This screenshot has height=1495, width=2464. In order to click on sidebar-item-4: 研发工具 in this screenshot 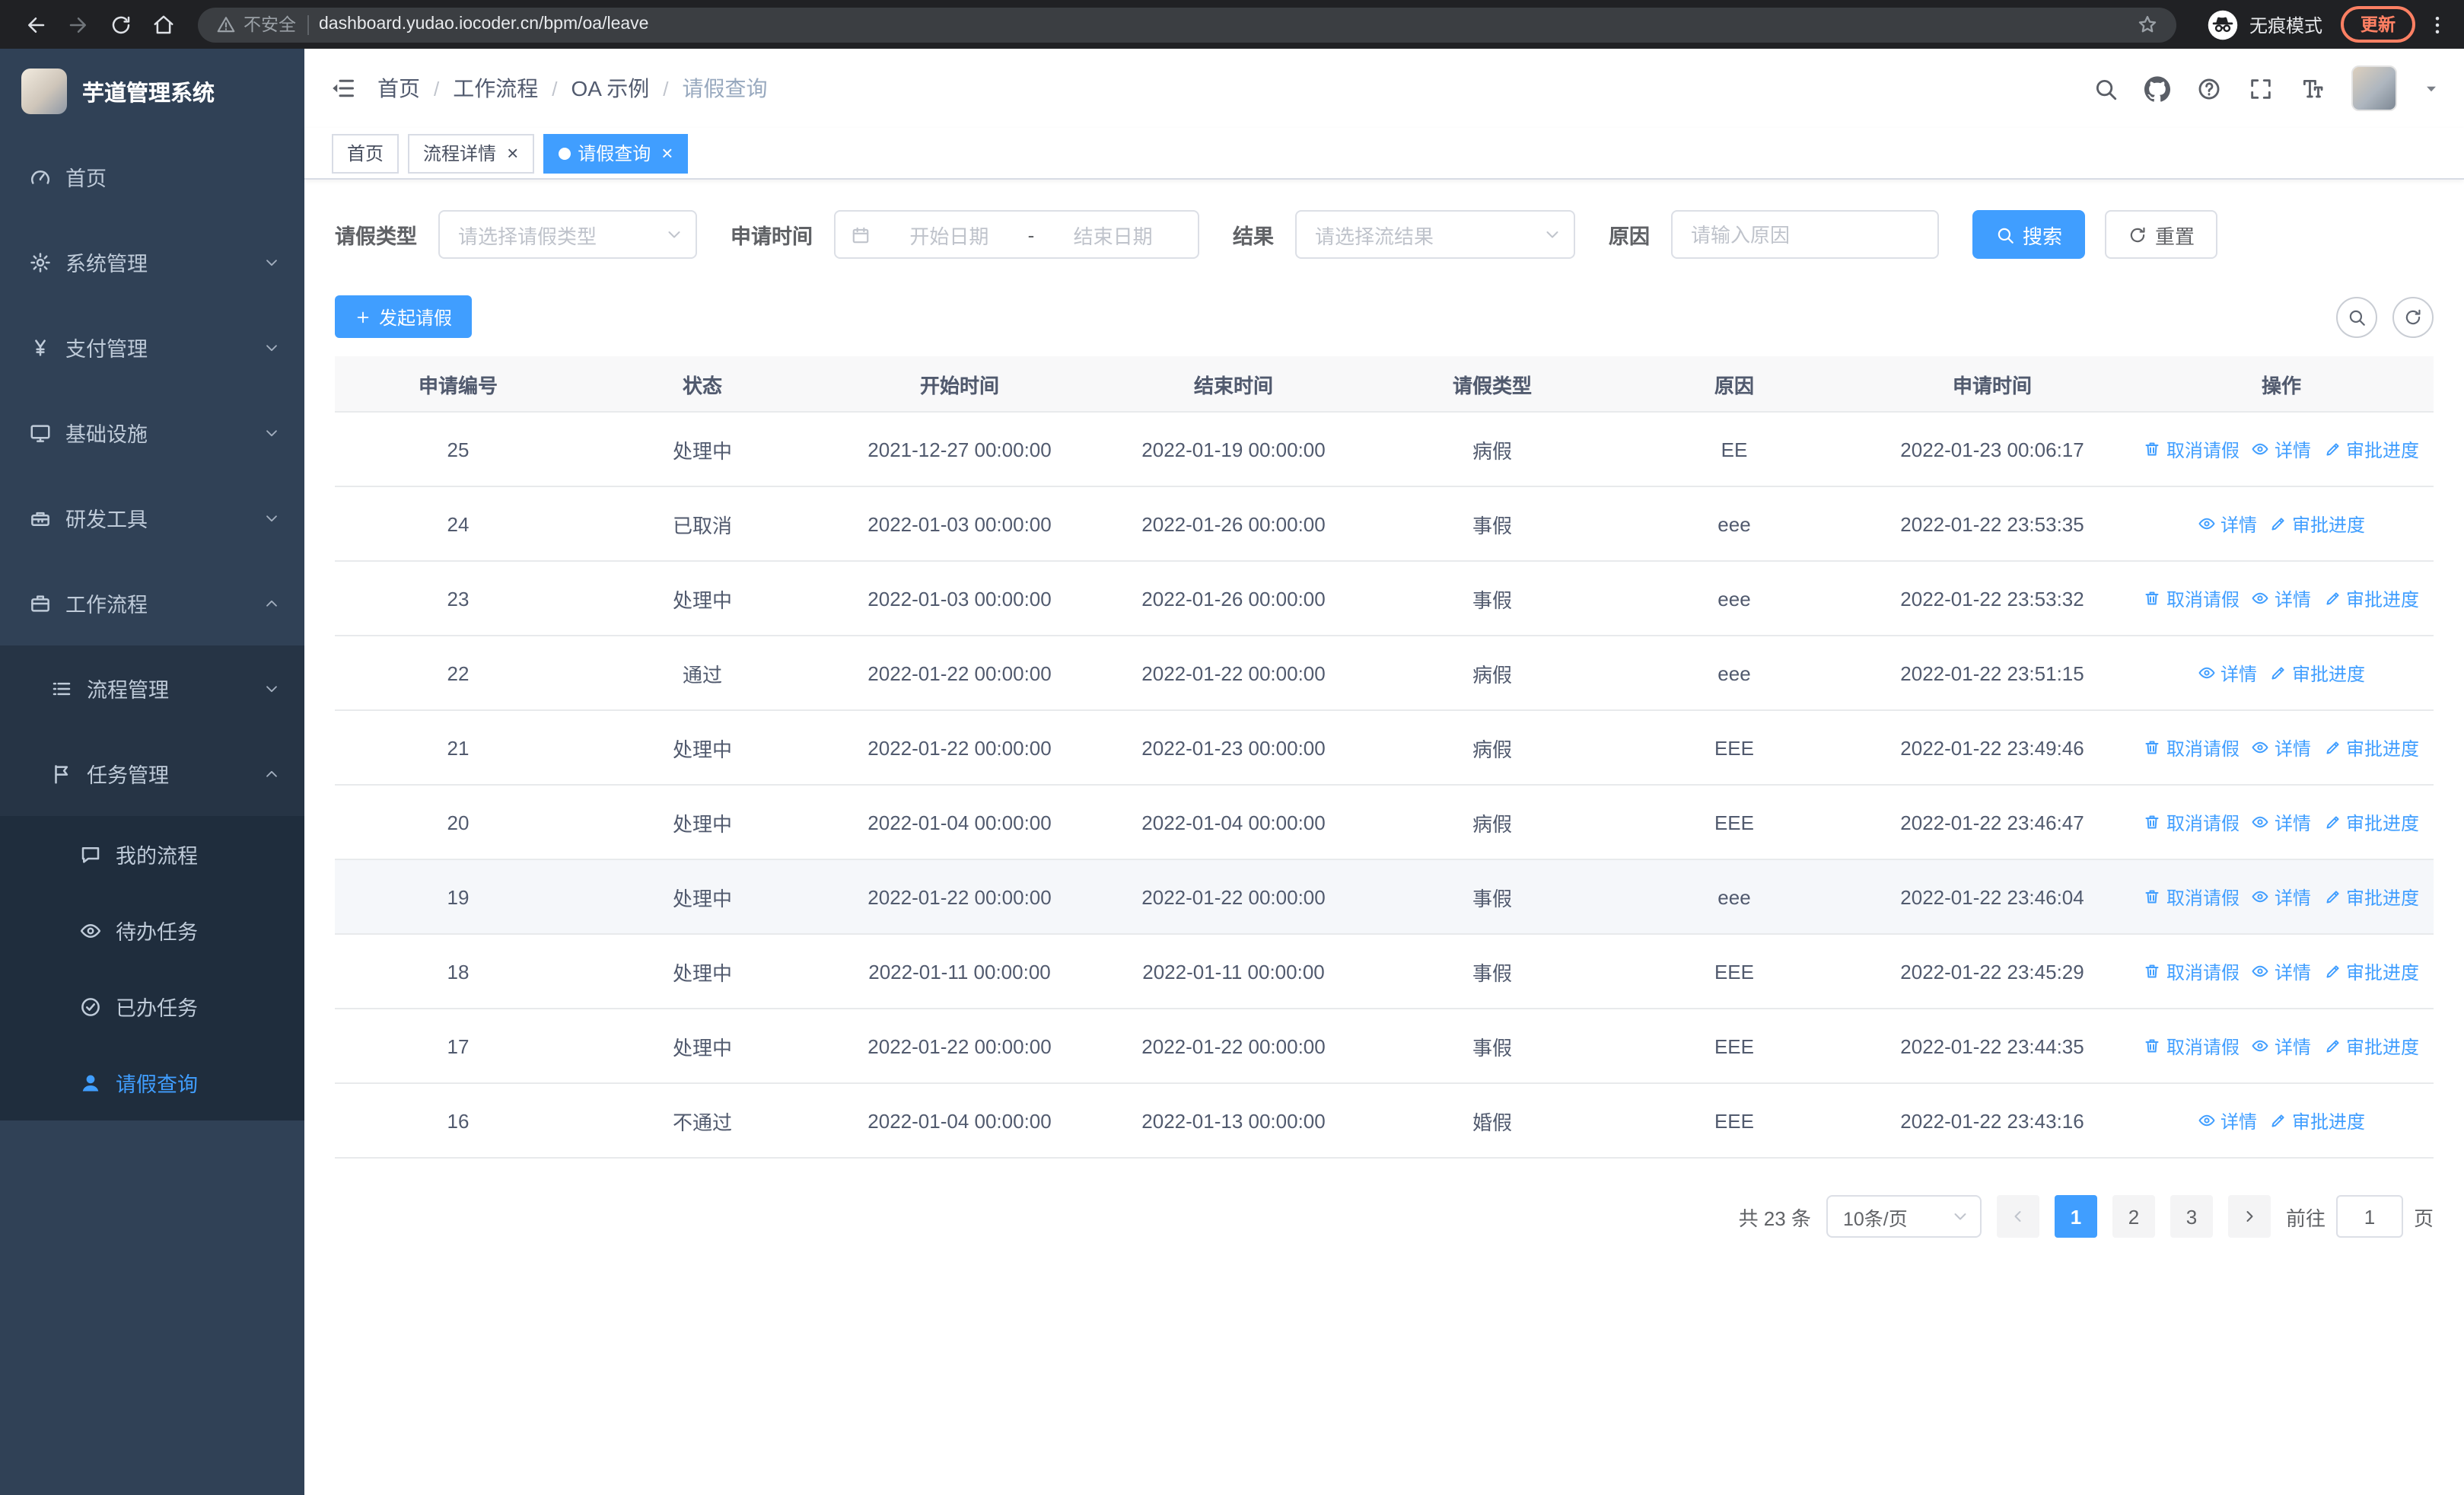, I will do `click(152, 518)`.